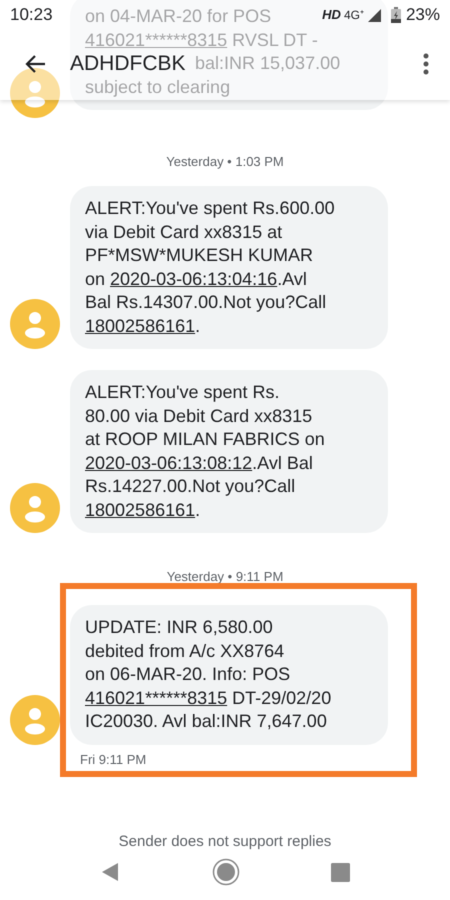 The image size is (450, 900). Describe the element at coordinates (114, 760) in the screenshot. I see `message-time: Fri 9:11 PM` at that location.